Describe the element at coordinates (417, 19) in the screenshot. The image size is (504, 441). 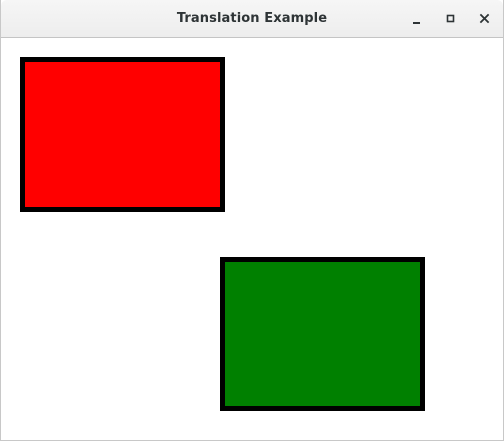
I see `minimize-button` at that location.